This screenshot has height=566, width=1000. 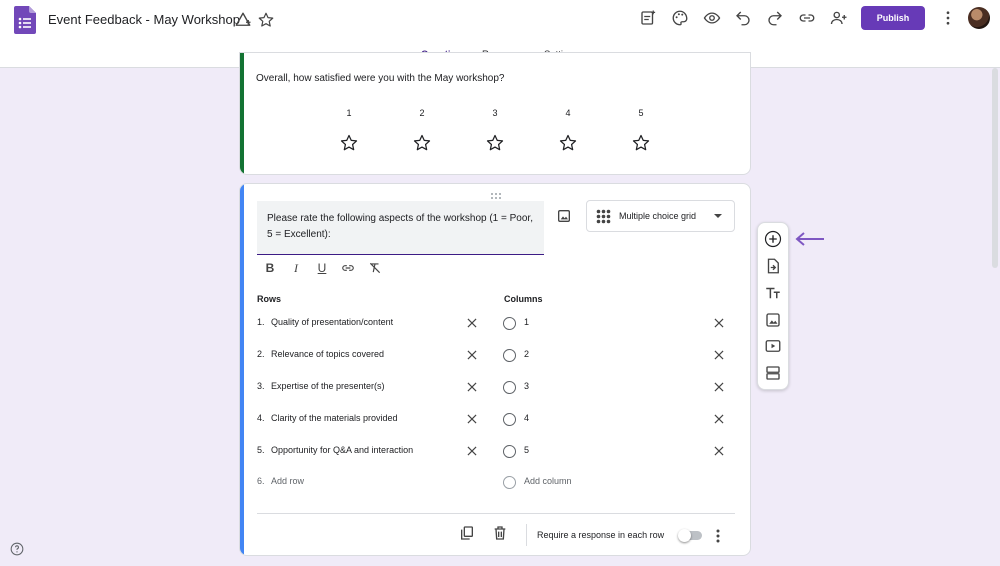 What do you see at coordinates (773, 293) in the screenshot?
I see `add-title-icon` at bounding box center [773, 293].